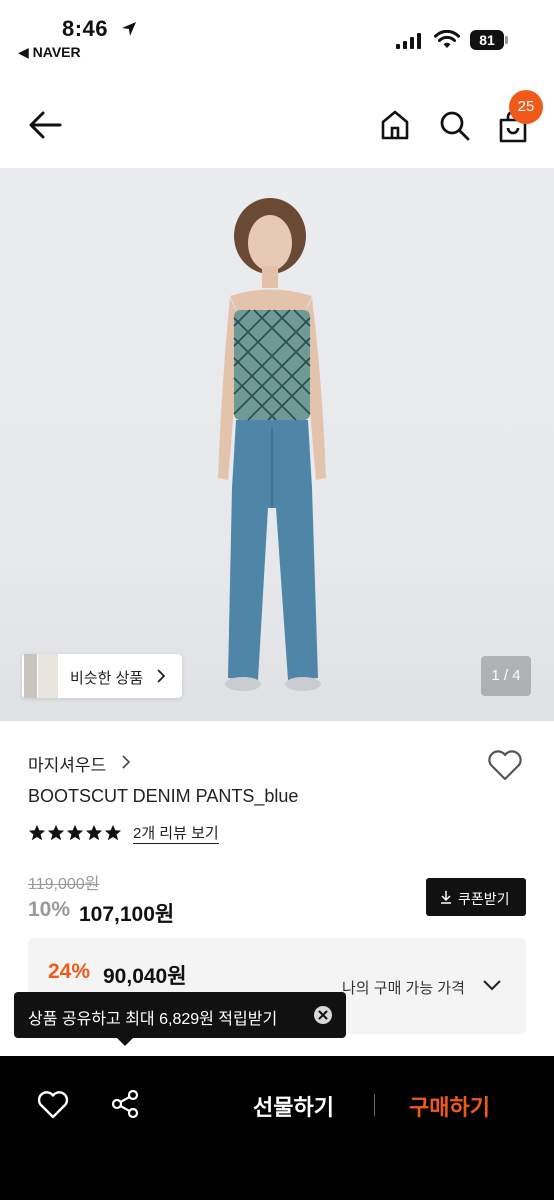 The height and width of the screenshot is (1200, 554). What do you see at coordinates (163, 796) in the screenshot?
I see `product-name: BOOTSCUT DENIM PANTS_blue` at bounding box center [163, 796].